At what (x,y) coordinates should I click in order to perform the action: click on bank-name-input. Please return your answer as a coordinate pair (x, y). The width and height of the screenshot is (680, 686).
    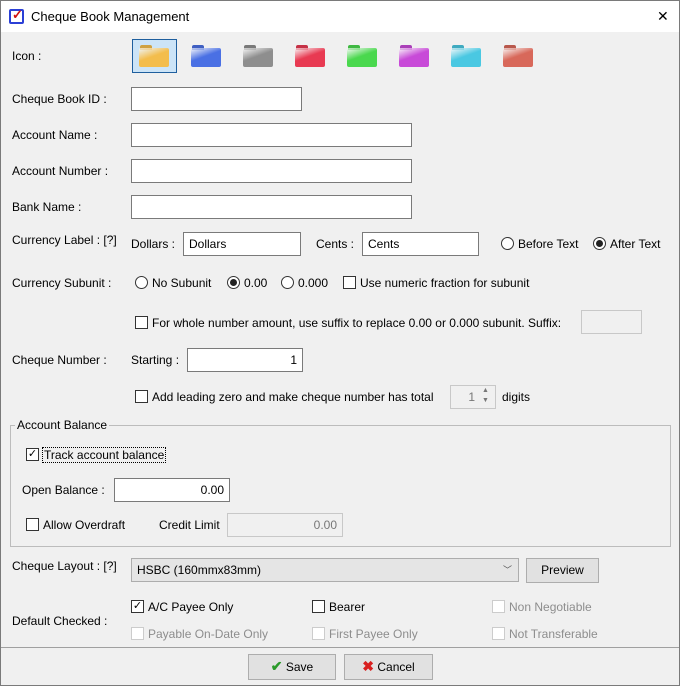
    Looking at the image, I should click on (271, 207).